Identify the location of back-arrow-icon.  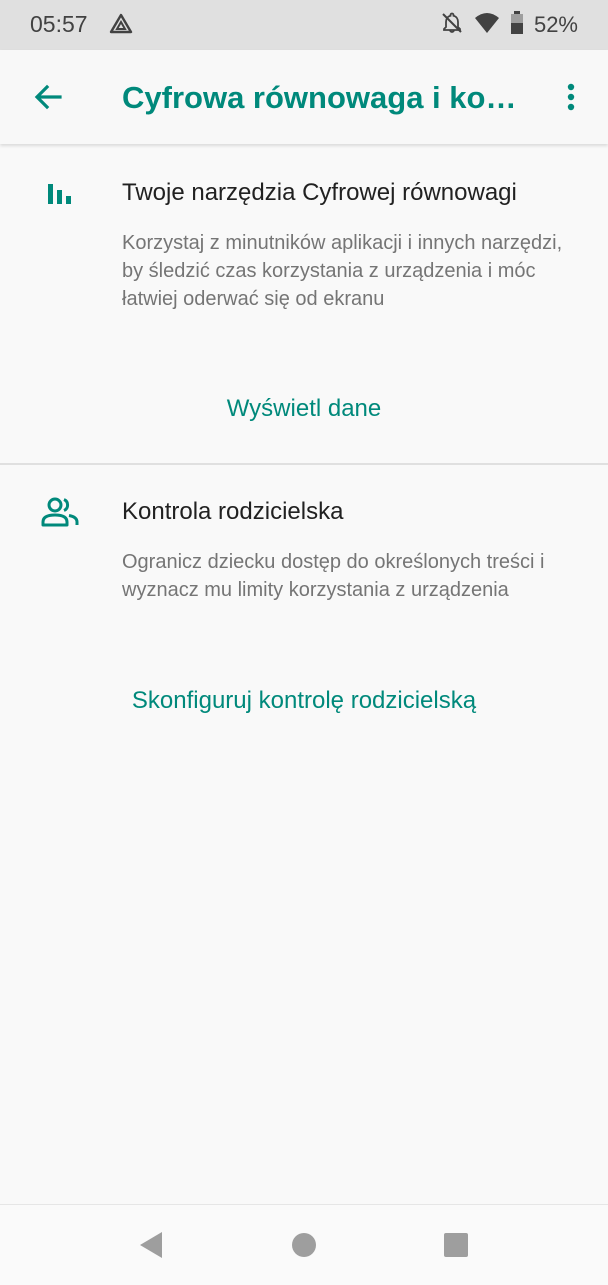
(48, 97).